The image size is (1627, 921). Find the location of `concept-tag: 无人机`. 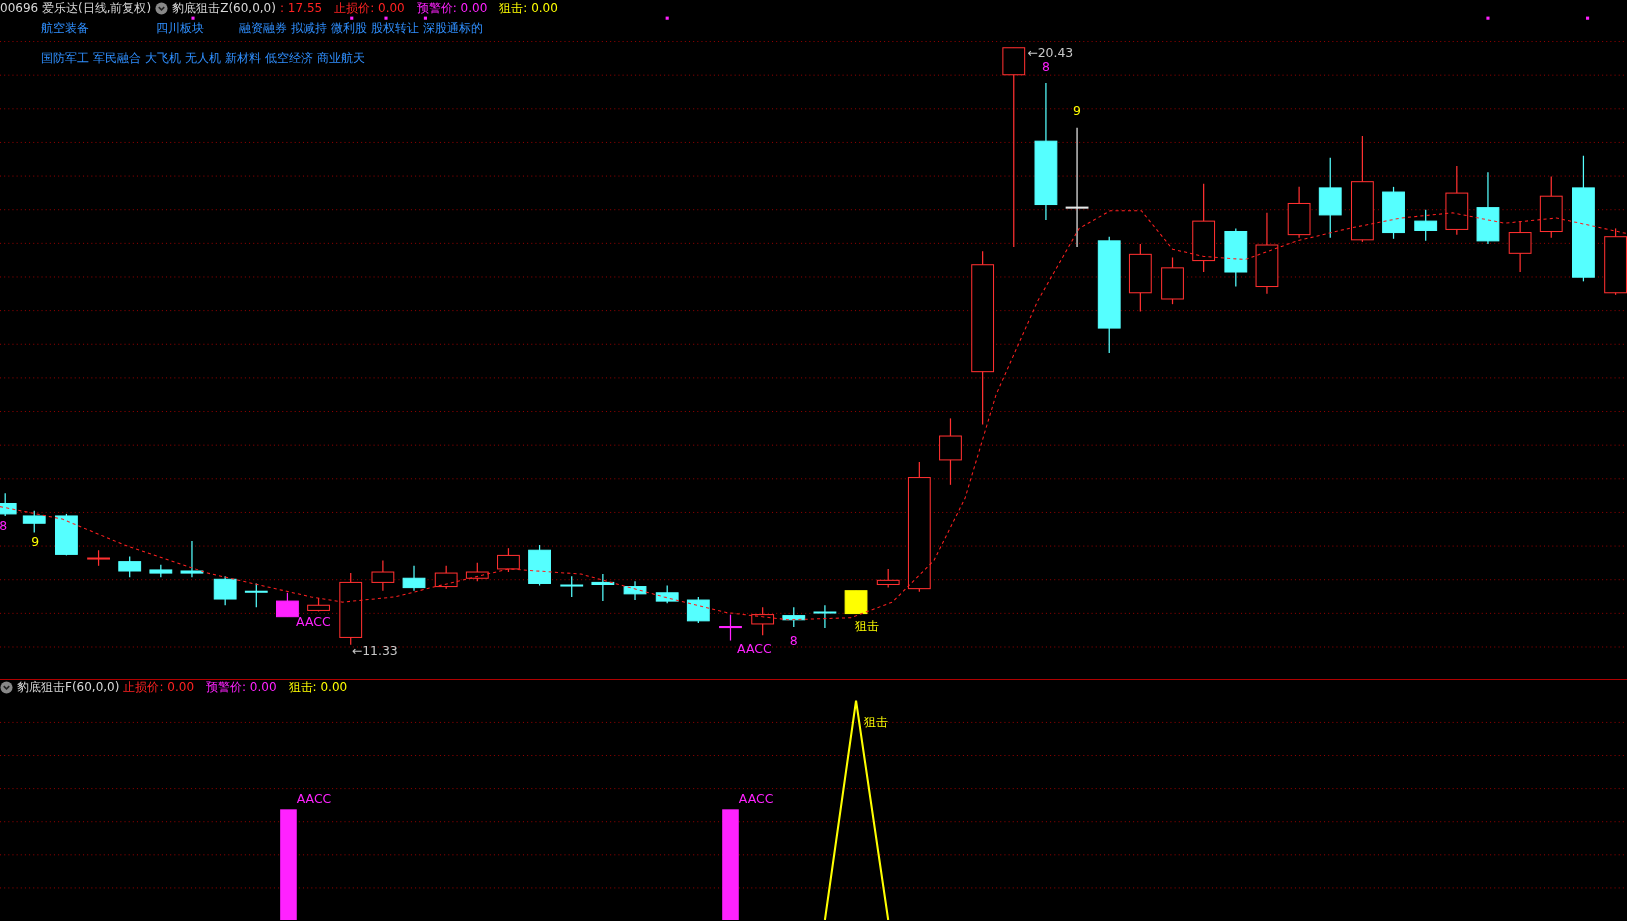

concept-tag: 无人机 is located at coordinates (203, 58).